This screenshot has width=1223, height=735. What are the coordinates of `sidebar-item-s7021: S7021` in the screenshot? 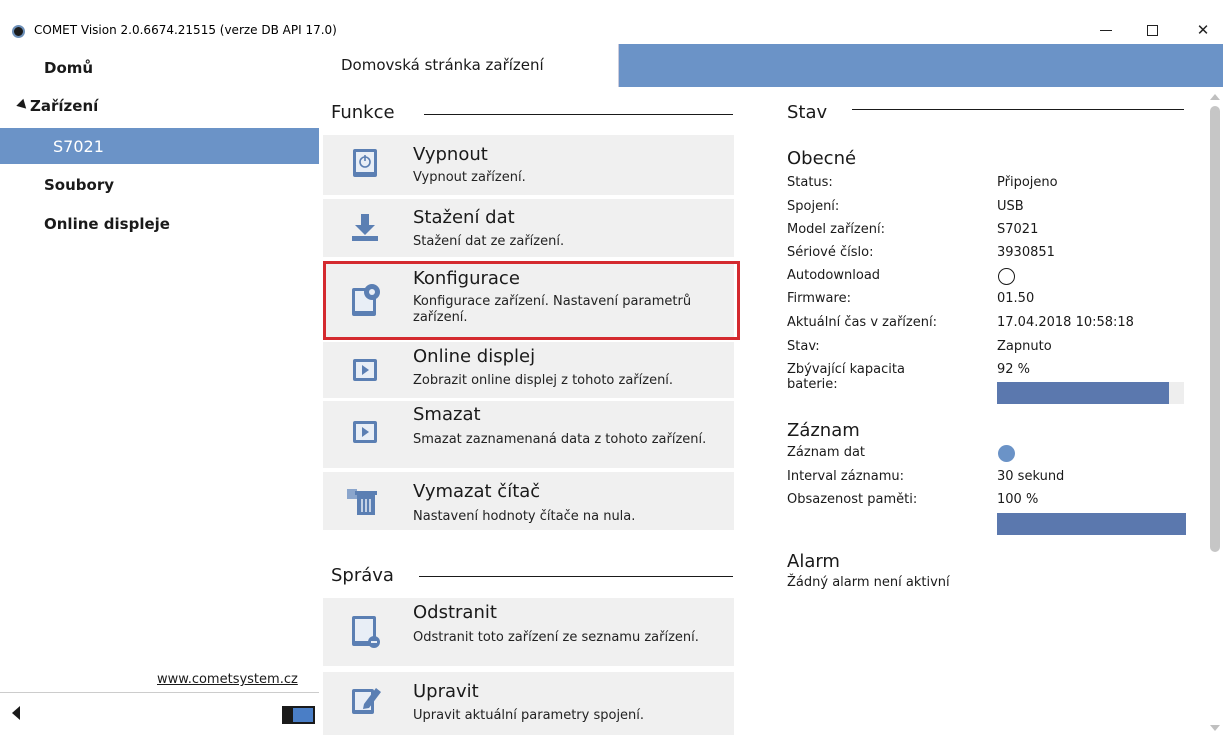 It's located at (159, 146).